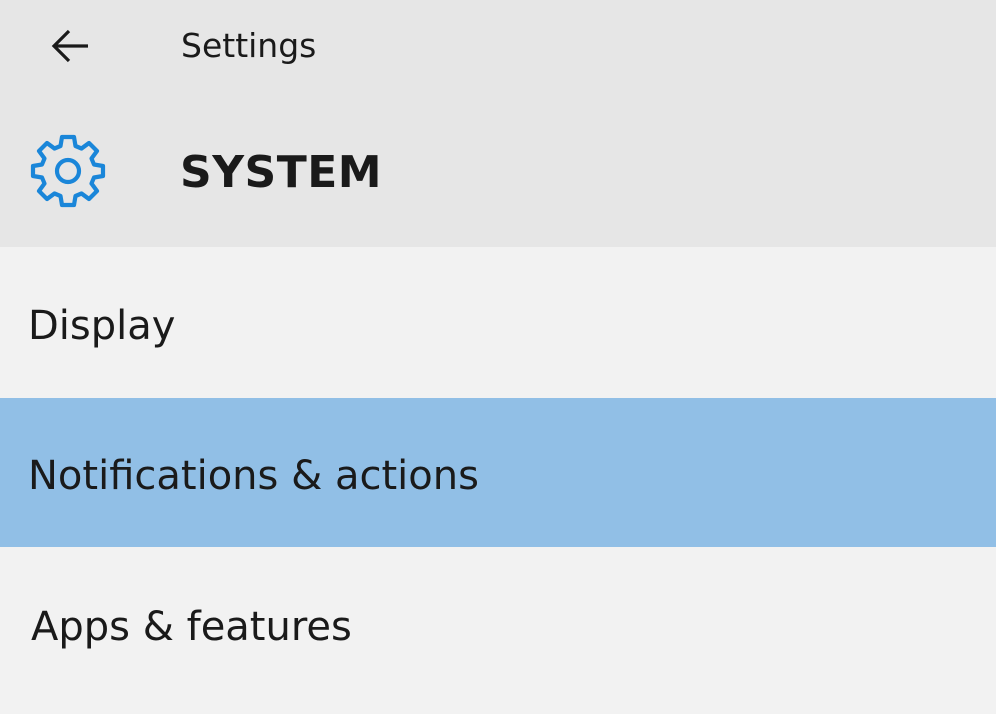 The height and width of the screenshot is (714, 1000). I want to click on gear-icon, so click(68, 171).